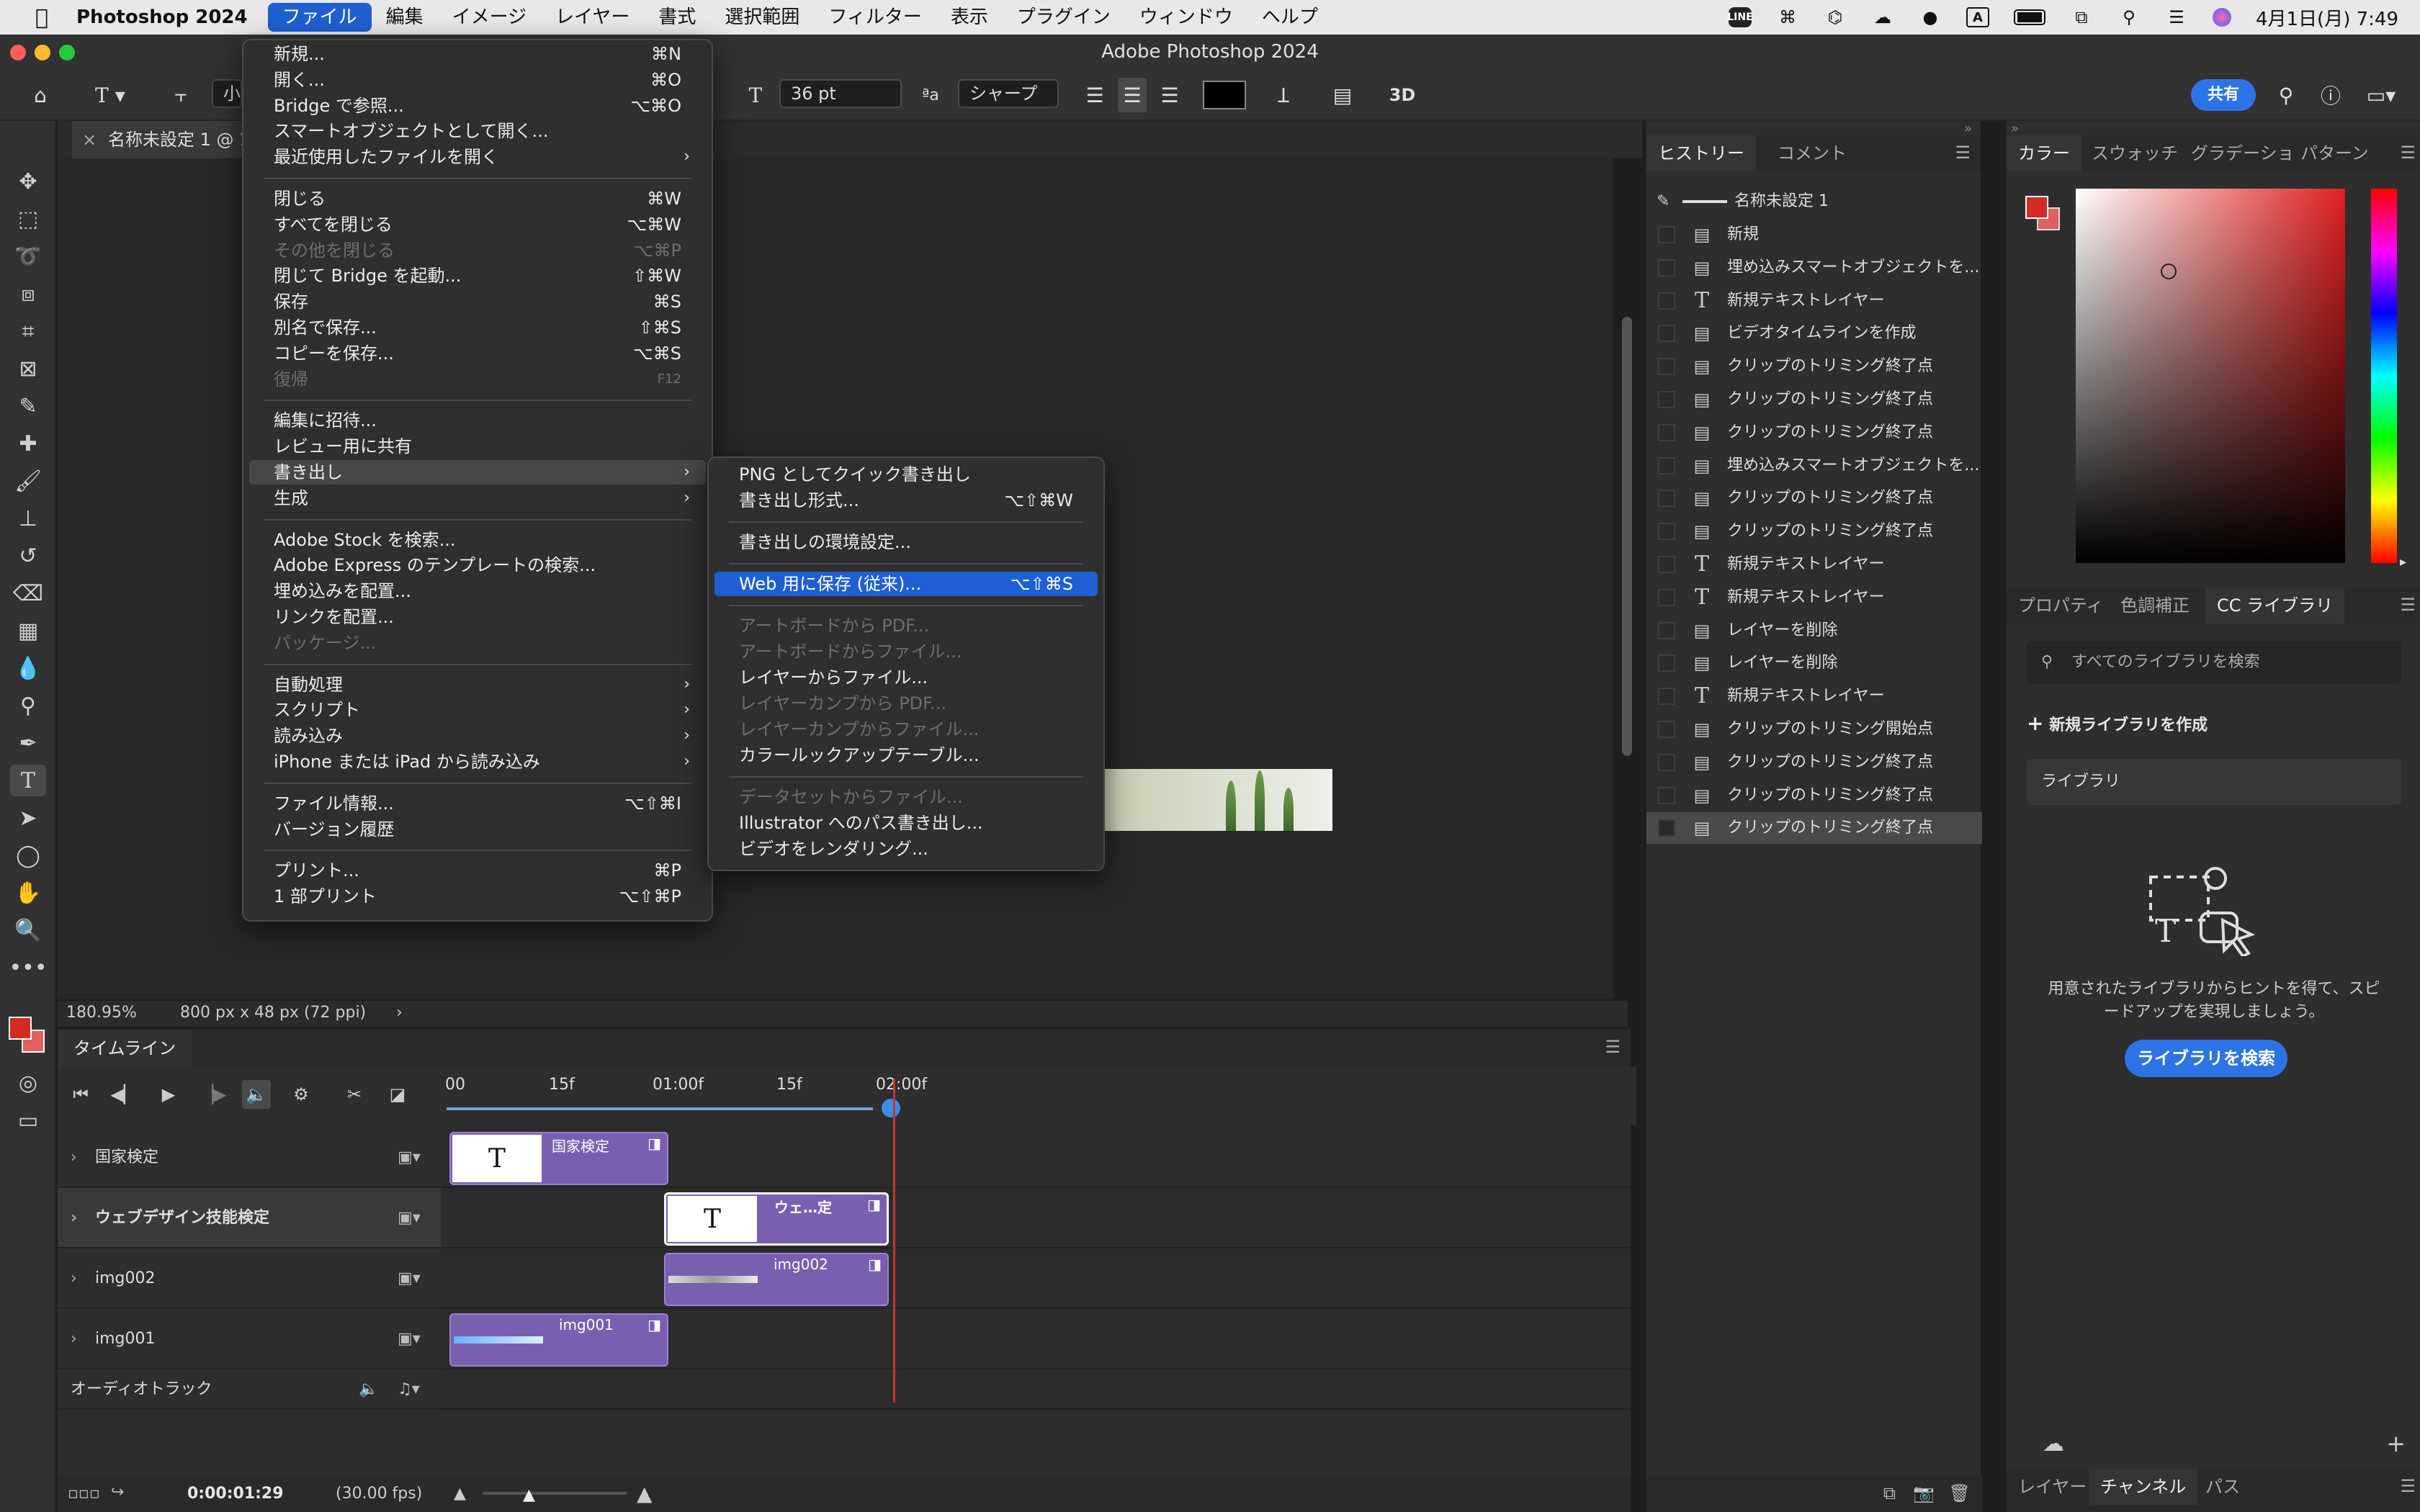 This screenshot has width=2420, height=1512. I want to click on siri-icon, so click(2221, 17).